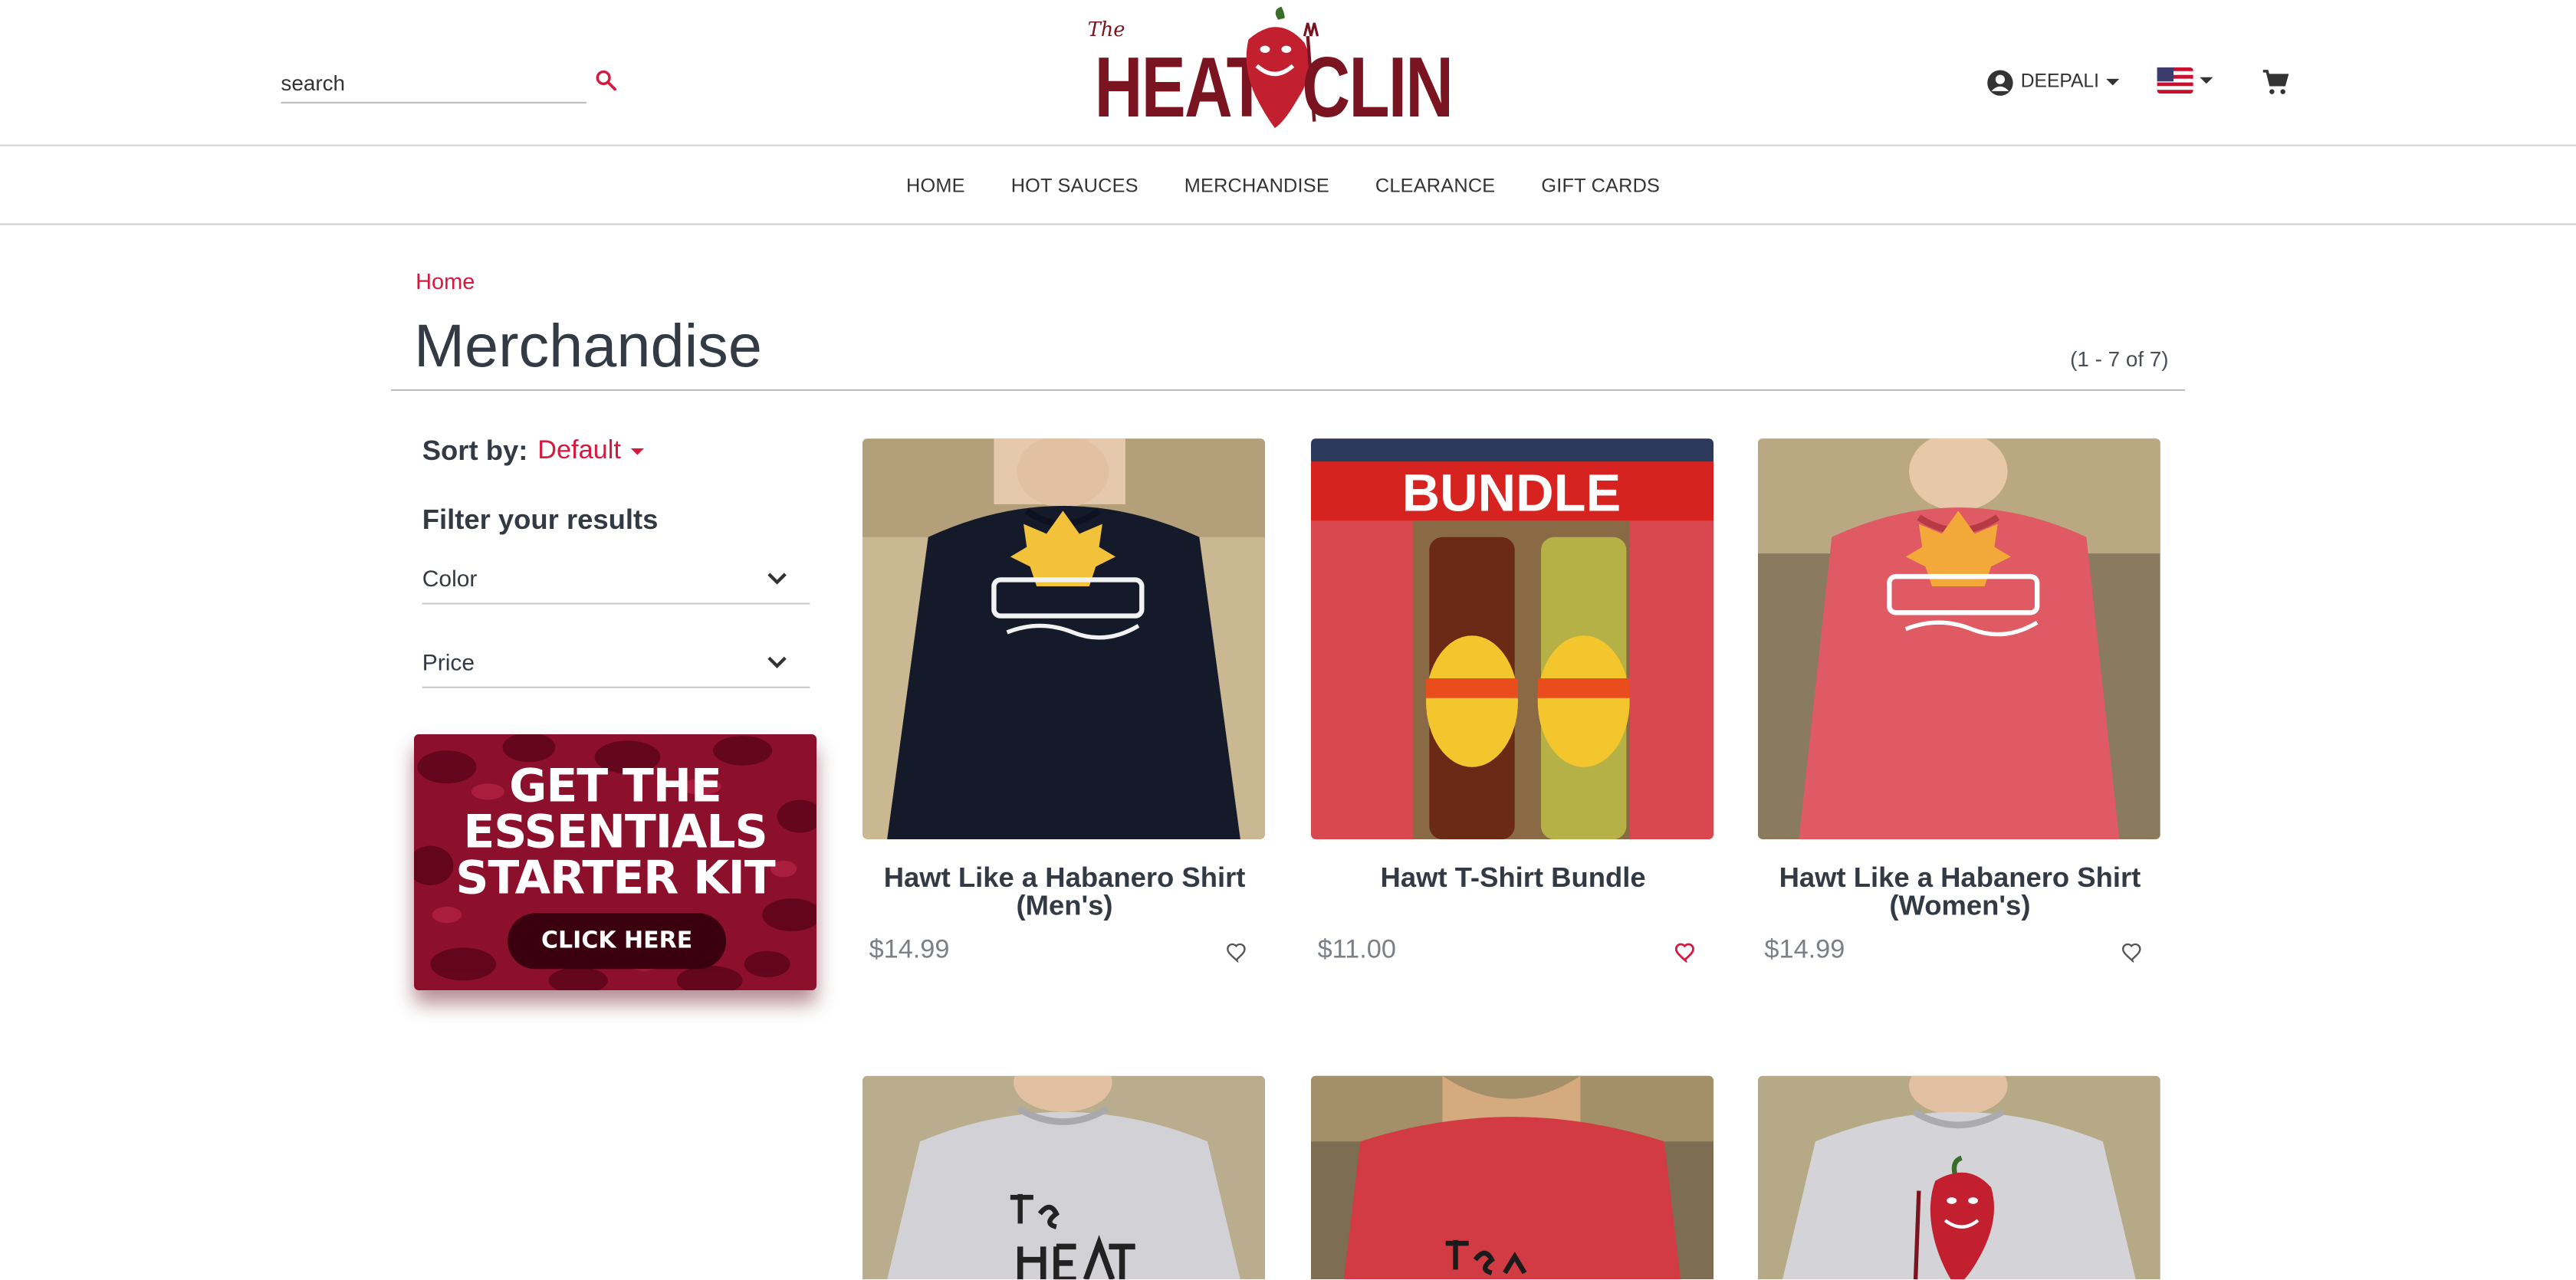 The image size is (2576, 1280). Describe the element at coordinates (616, 579) in the screenshot. I see `facet-color: Color` at that location.